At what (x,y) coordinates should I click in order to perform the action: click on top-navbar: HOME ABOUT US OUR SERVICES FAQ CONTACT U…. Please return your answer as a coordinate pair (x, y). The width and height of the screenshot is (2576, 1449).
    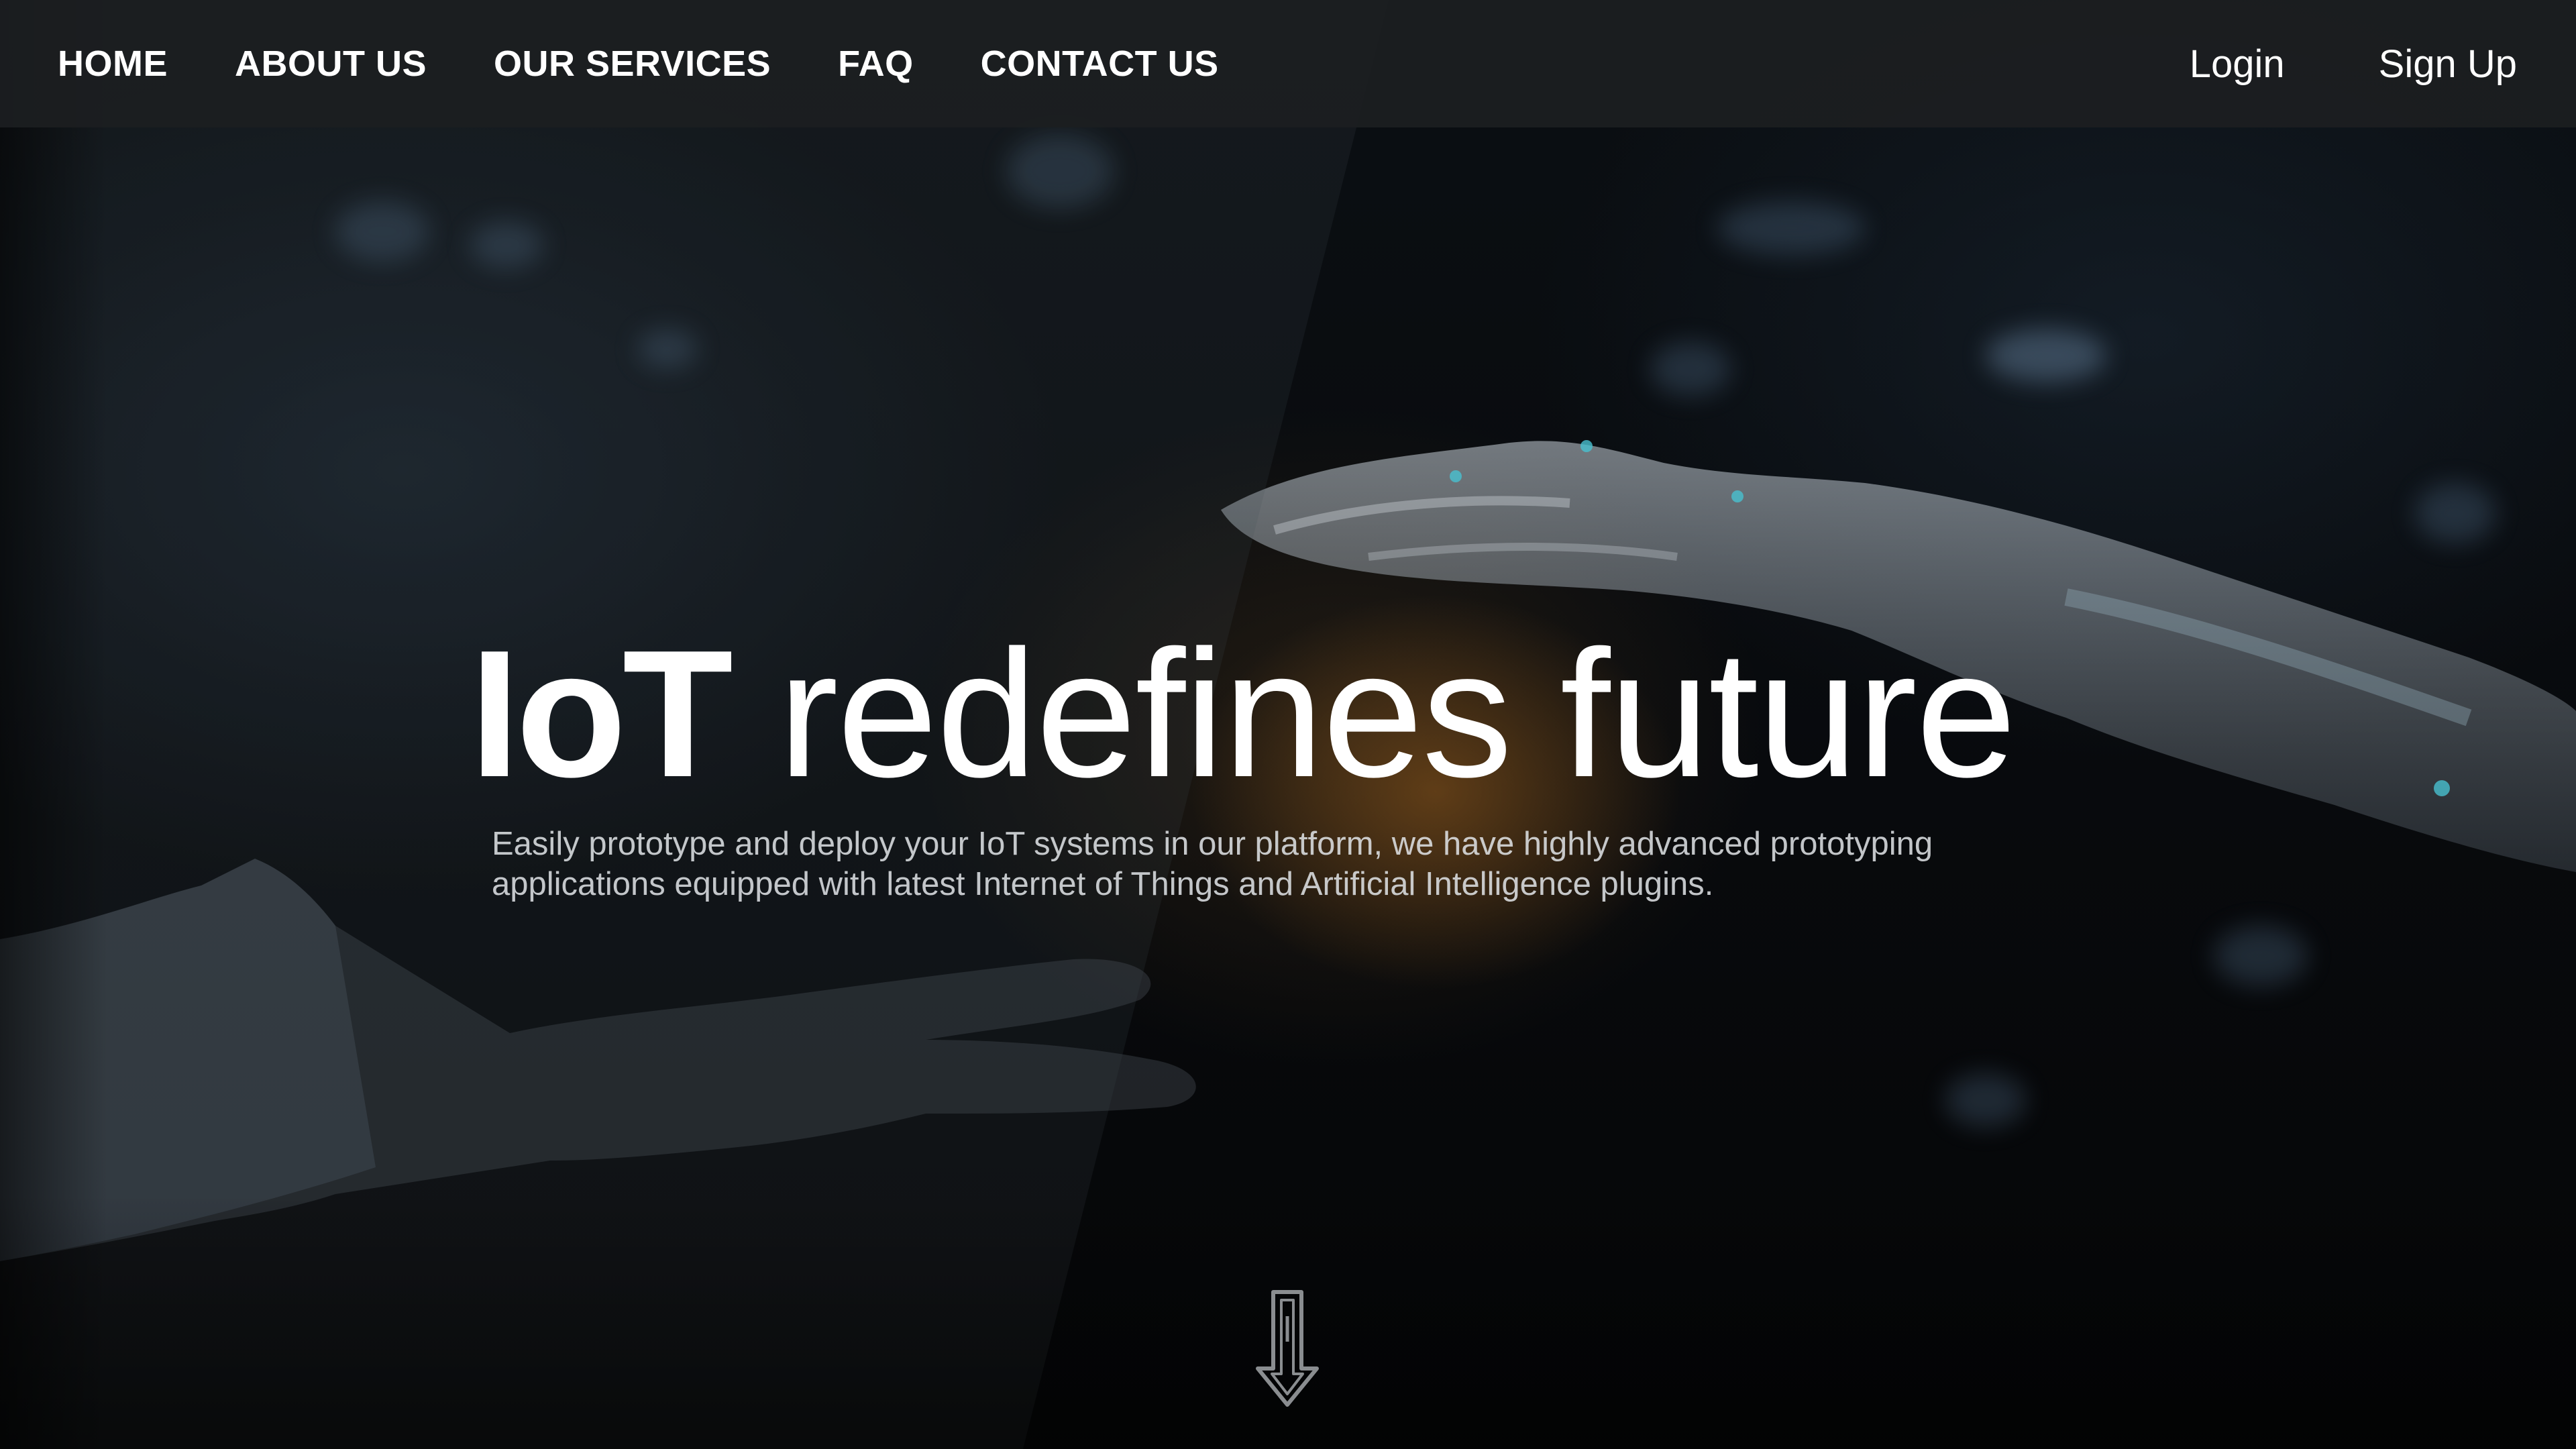
    Looking at the image, I should click on (1288, 63).